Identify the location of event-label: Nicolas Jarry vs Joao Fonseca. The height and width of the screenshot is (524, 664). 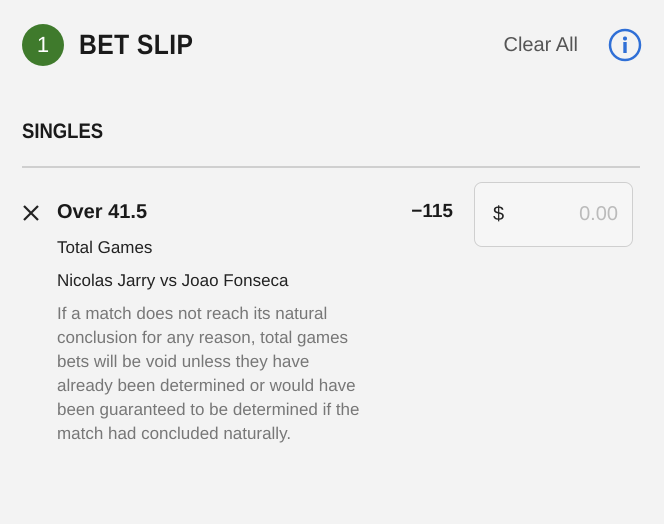
(173, 281).